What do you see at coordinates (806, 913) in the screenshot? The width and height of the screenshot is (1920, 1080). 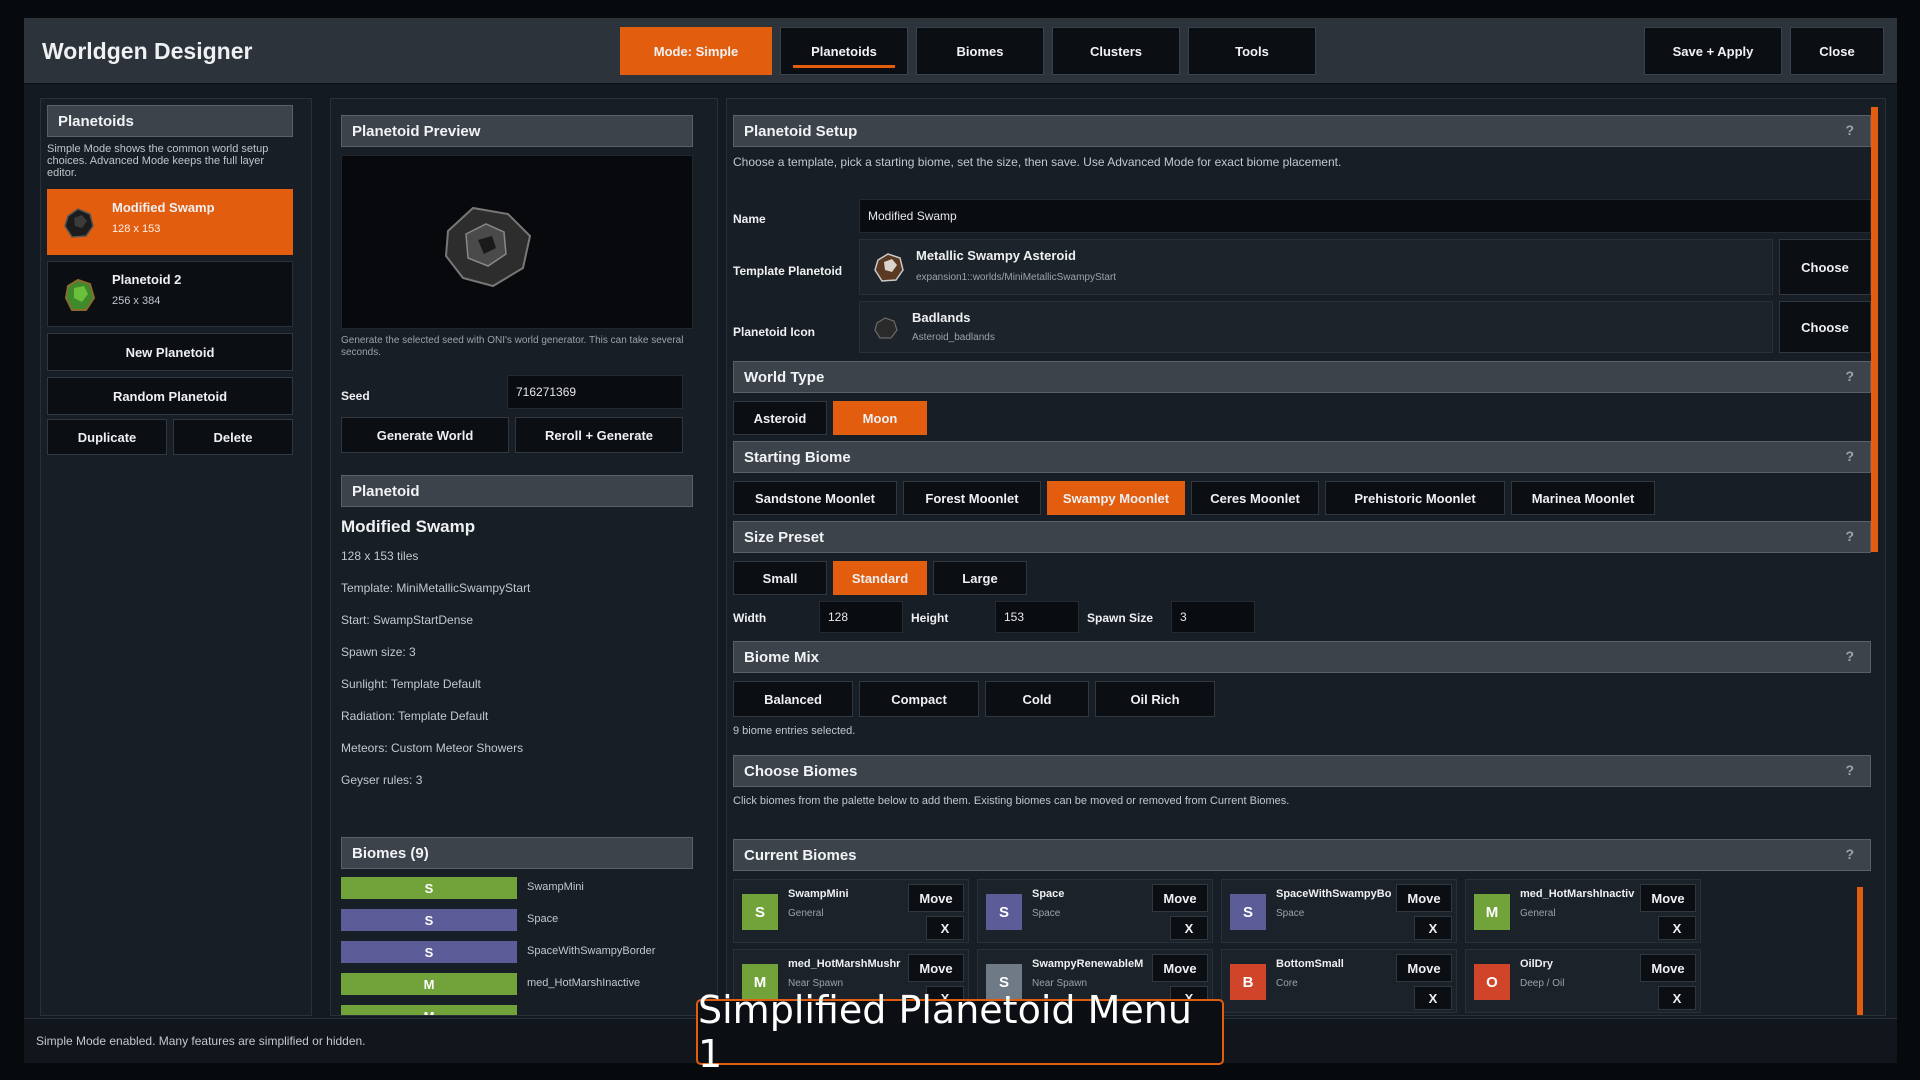 I see `biome-card-category: General` at bounding box center [806, 913].